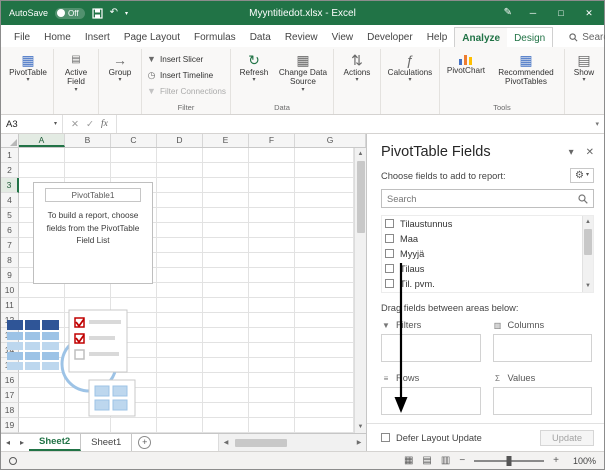 The width and height of the screenshot is (605, 470). I want to click on zoom-out-button: −, so click(462, 460).